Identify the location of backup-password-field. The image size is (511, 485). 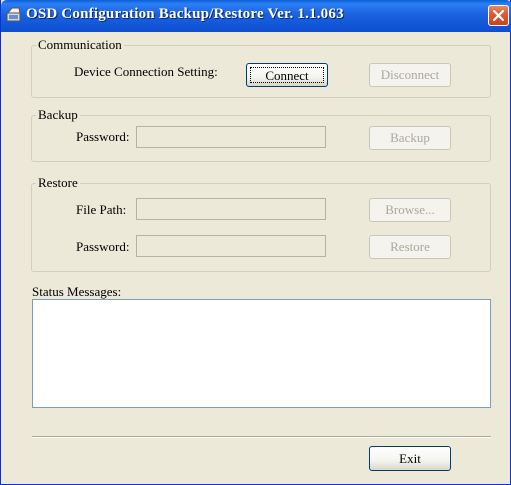
(231, 137).